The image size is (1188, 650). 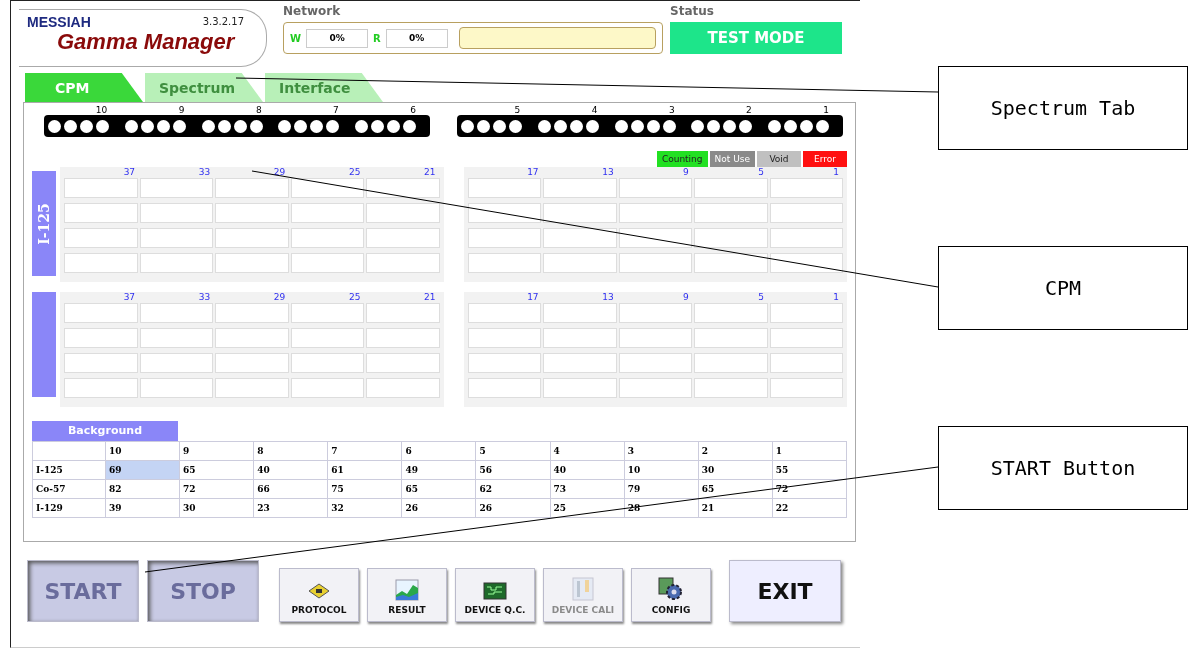 I want to click on action-button: EXIT, so click(x=785, y=591).